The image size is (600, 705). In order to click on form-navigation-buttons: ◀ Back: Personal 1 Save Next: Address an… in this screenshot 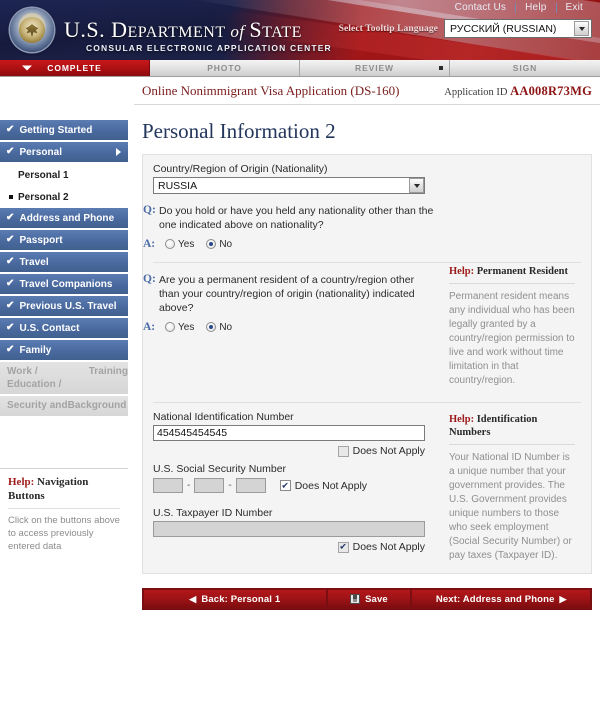, I will do `click(367, 599)`.